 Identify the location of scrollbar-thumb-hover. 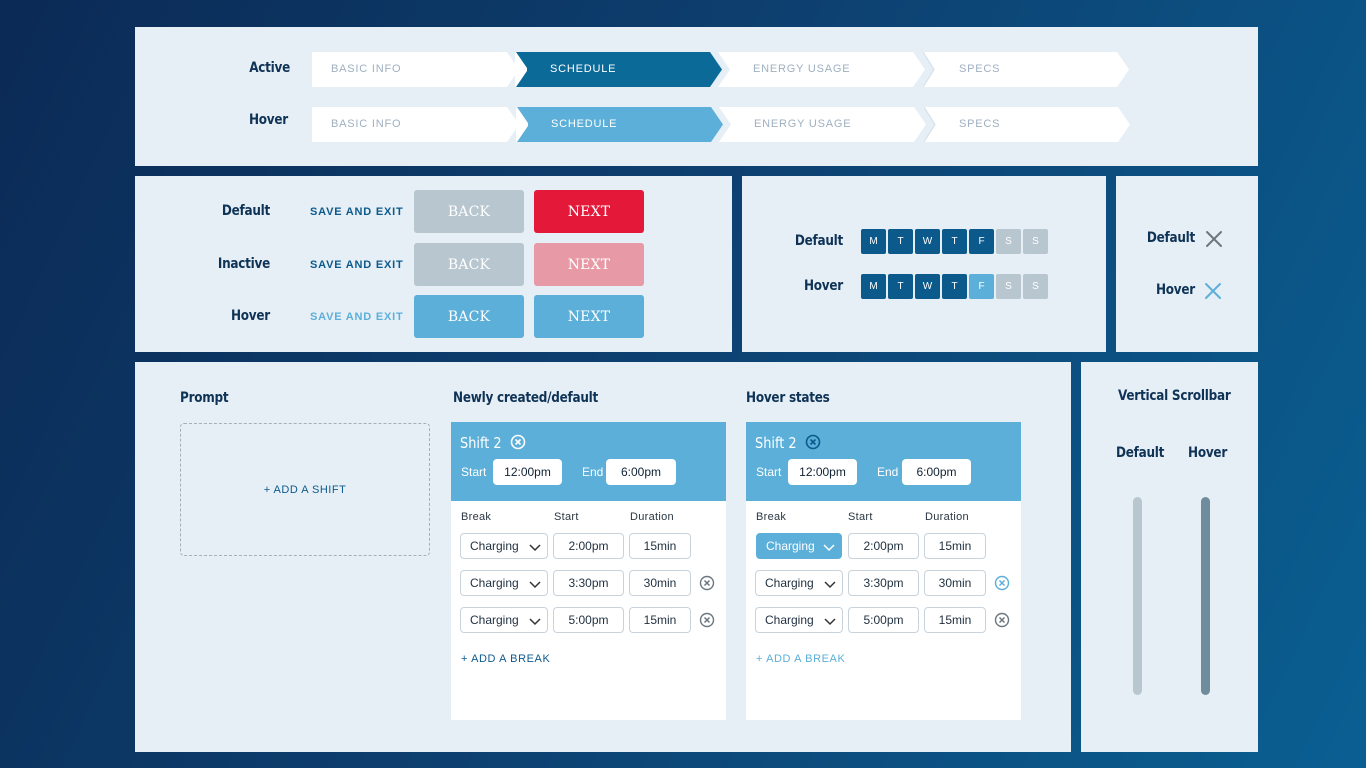
(1205, 596).